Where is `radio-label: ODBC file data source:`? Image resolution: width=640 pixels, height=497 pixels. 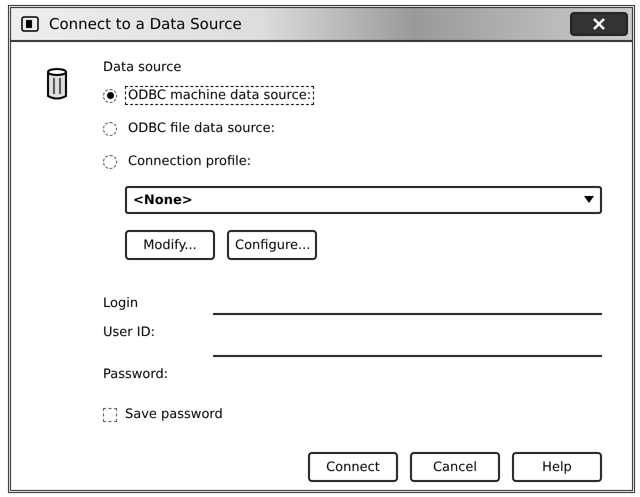
radio-label: ODBC file data source: is located at coordinates (201, 128).